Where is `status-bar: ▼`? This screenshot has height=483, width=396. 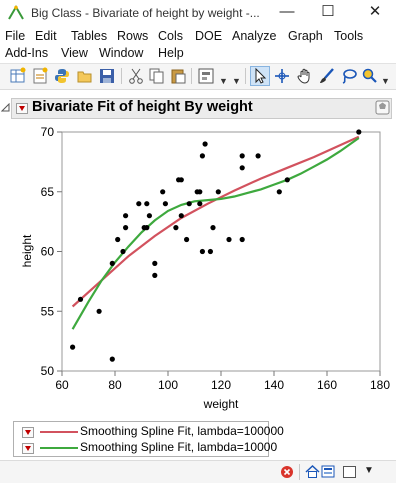 status-bar: ▼ is located at coordinates (198, 471).